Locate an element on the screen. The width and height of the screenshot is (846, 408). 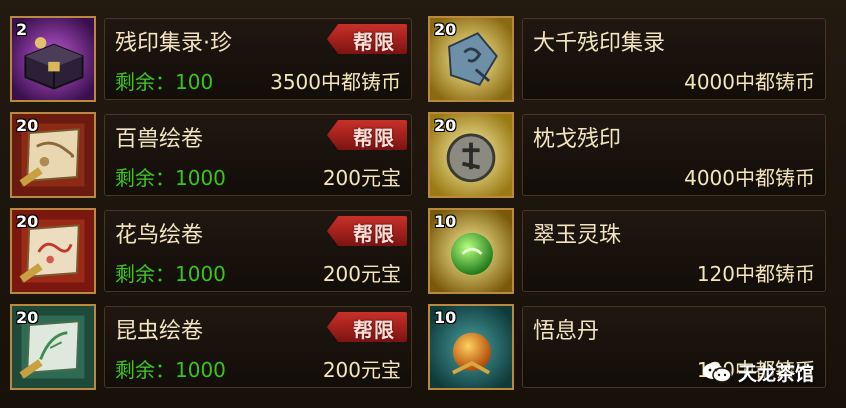
item-name: 翠玉灵珠 is located at coordinates (577, 235).